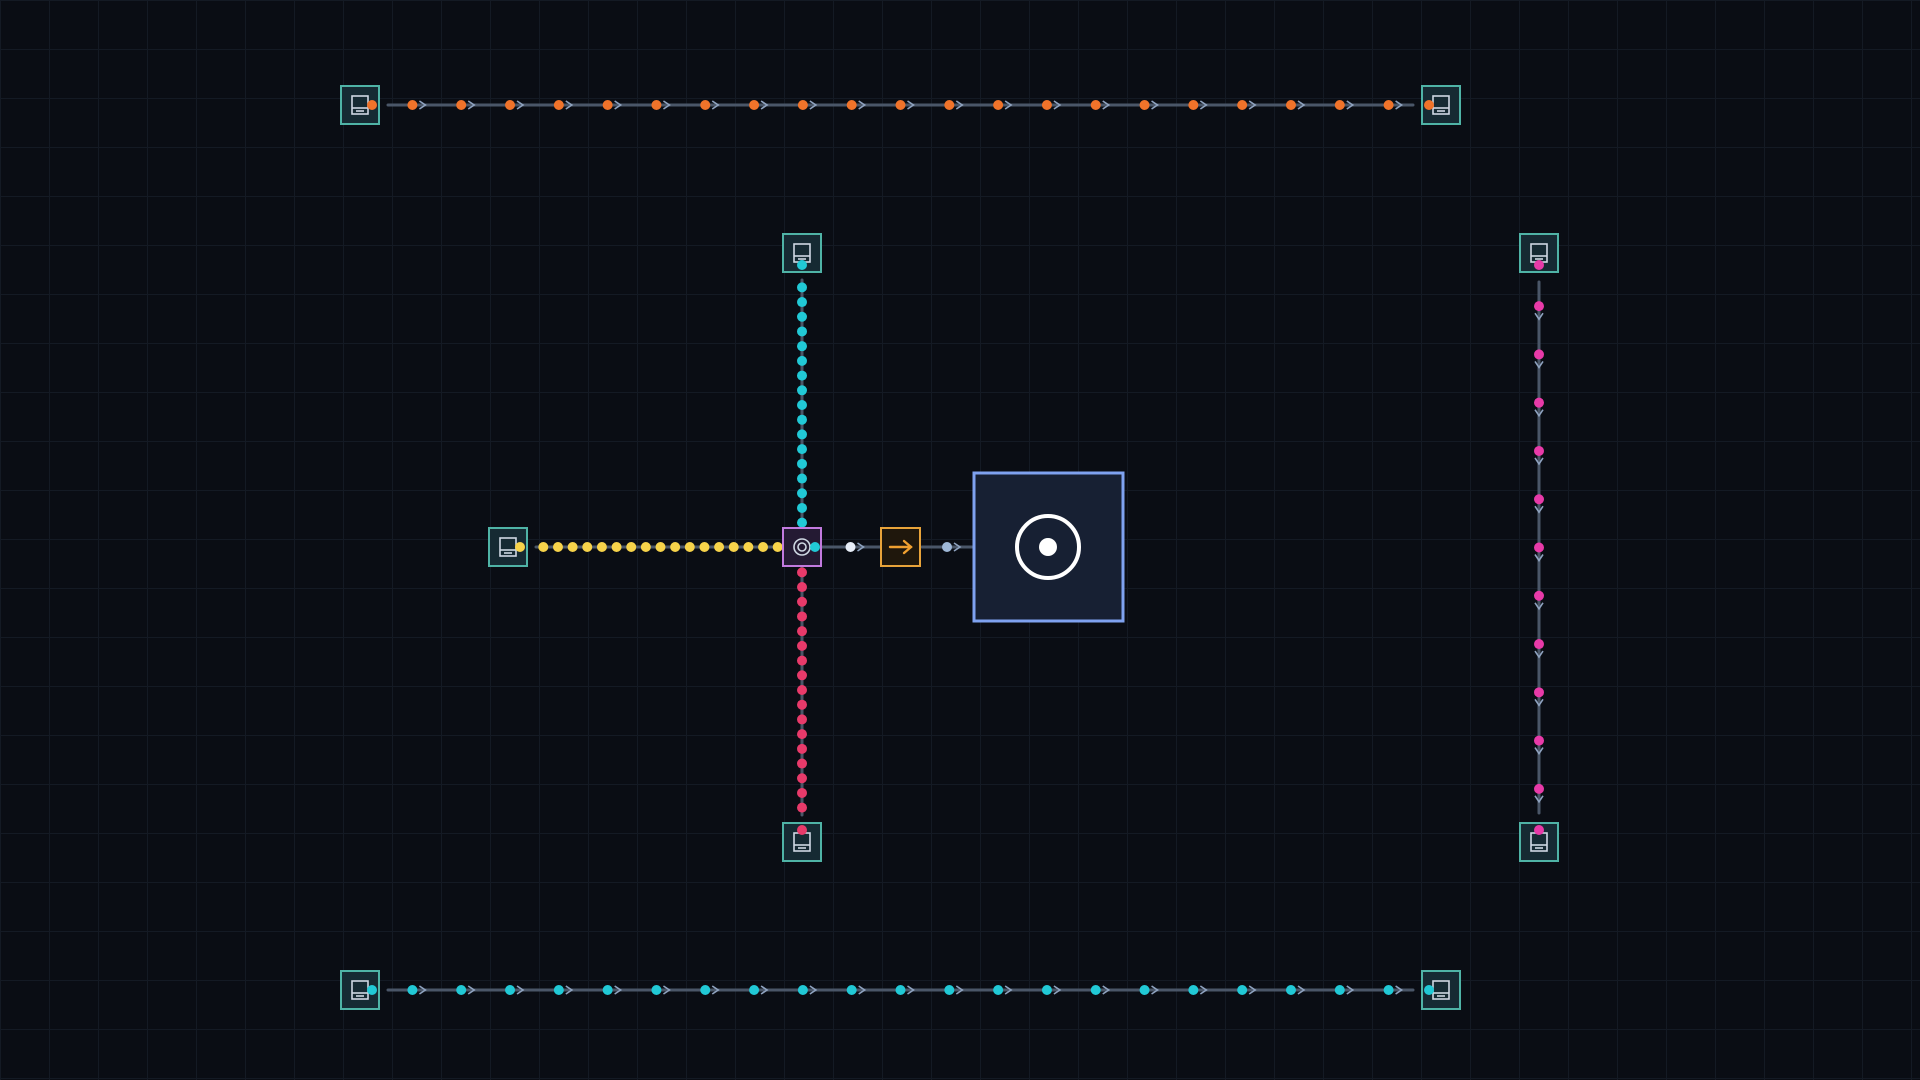 This screenshot has height=1080, width=1920. I want to click on extractor-right-top, so click(1539, 253).